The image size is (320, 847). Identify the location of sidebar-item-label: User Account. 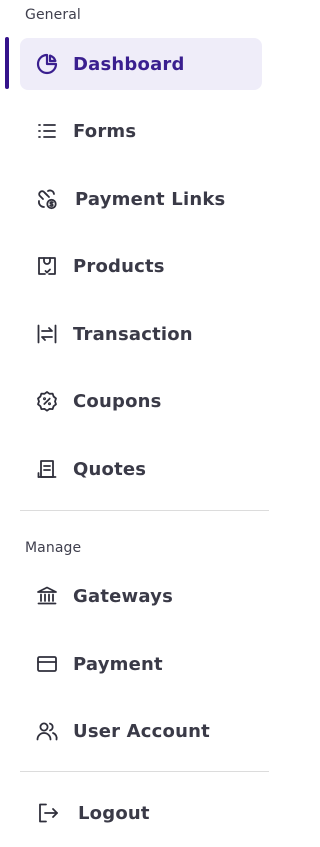
(141, 731).